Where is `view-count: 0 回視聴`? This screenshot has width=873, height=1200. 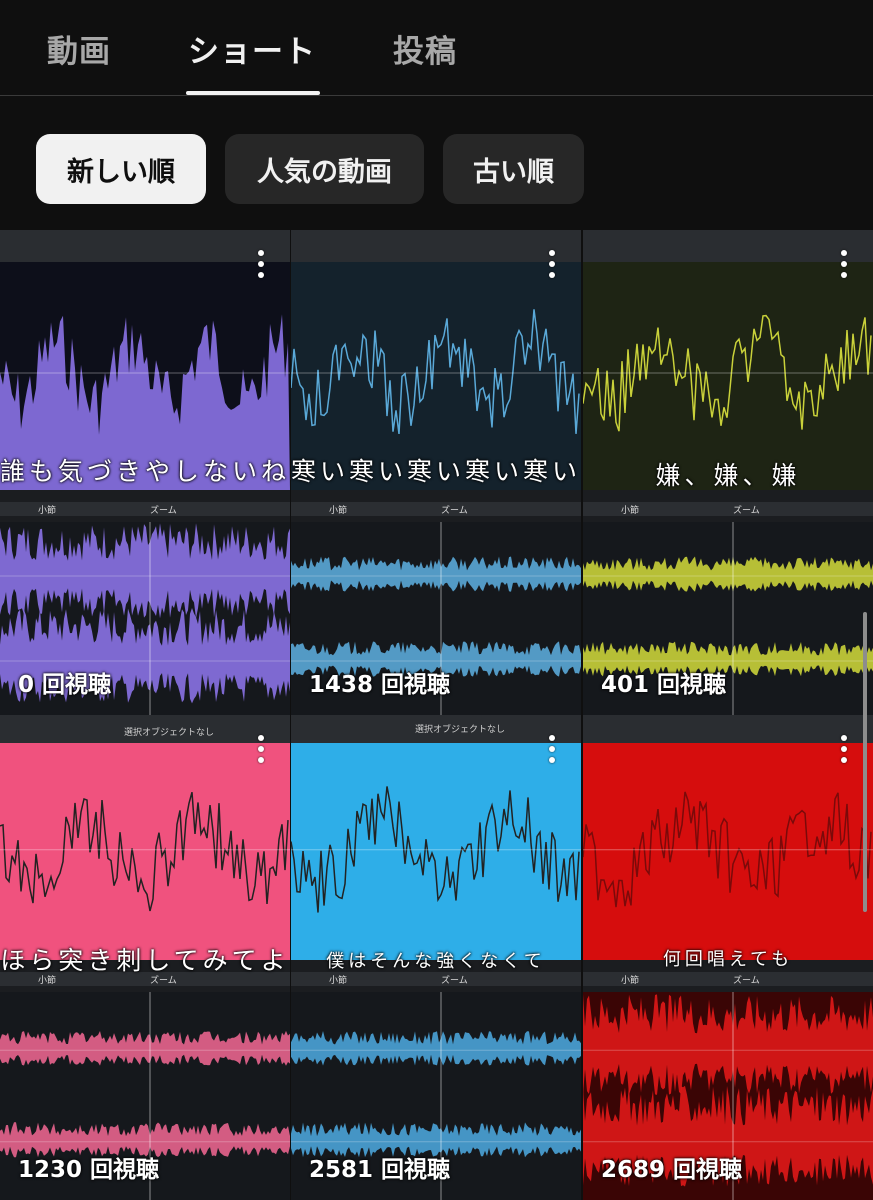
view-count: 0 回視聴 is located at coordinates (65, 685).